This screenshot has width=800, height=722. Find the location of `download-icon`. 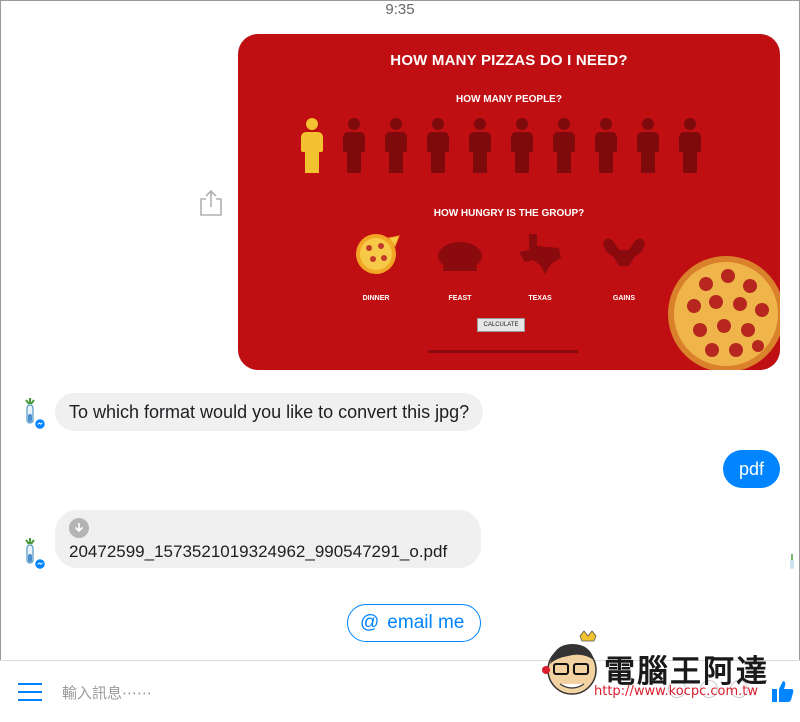

download-icon is located at coordinates (79, 528).